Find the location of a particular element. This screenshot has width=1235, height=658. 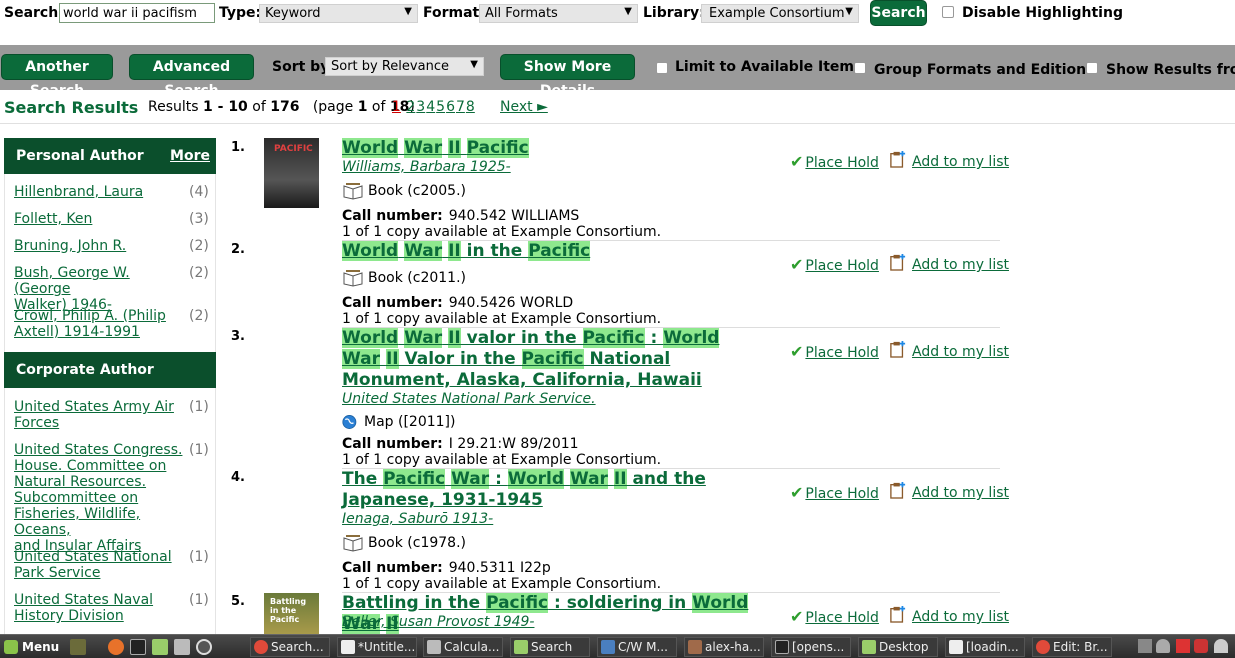

task-desktop: Desktop is located at coordinates (898, 647).